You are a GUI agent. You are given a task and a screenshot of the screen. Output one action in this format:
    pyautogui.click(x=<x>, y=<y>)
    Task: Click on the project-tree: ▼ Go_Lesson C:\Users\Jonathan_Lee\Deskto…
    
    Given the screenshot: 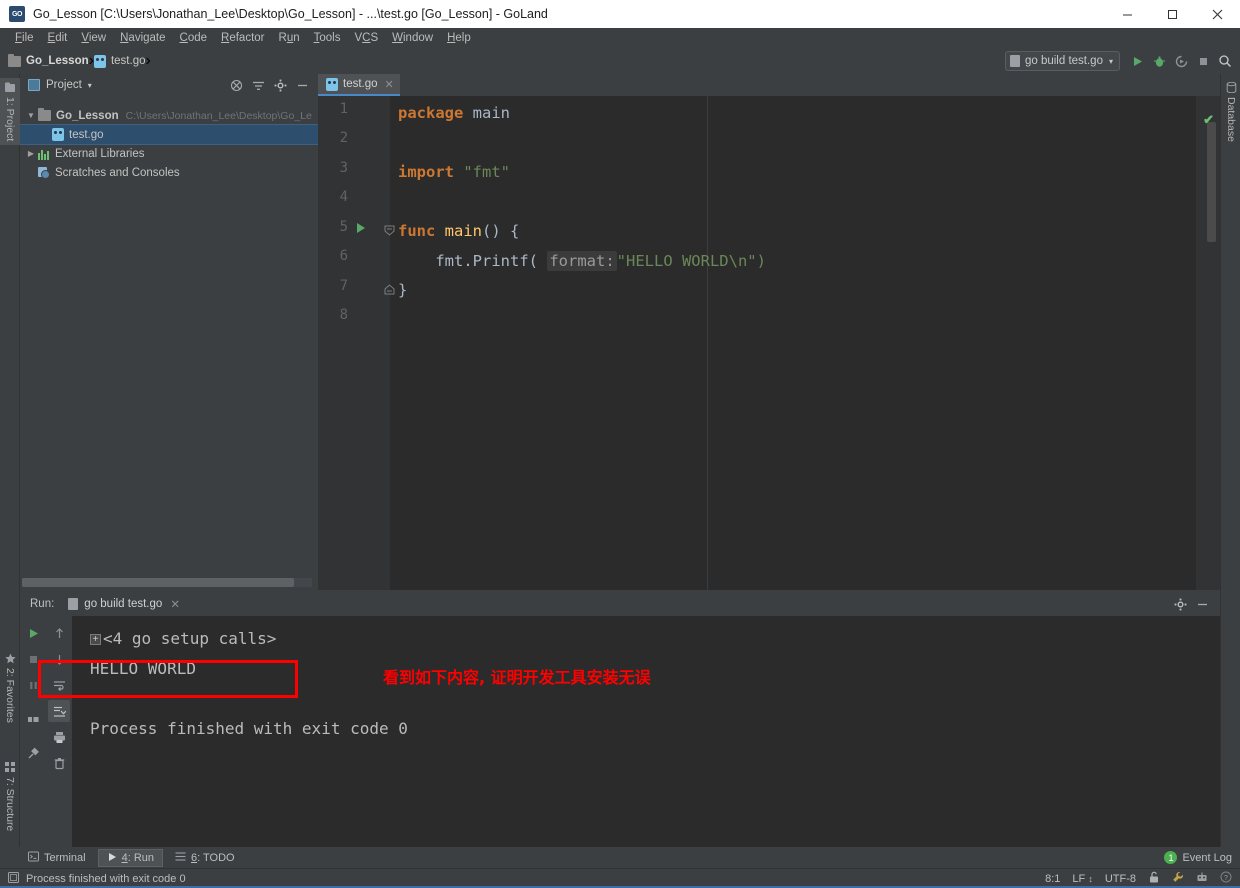 What is the action you would take?
    pyautogui.click(x=169, y=337)
    